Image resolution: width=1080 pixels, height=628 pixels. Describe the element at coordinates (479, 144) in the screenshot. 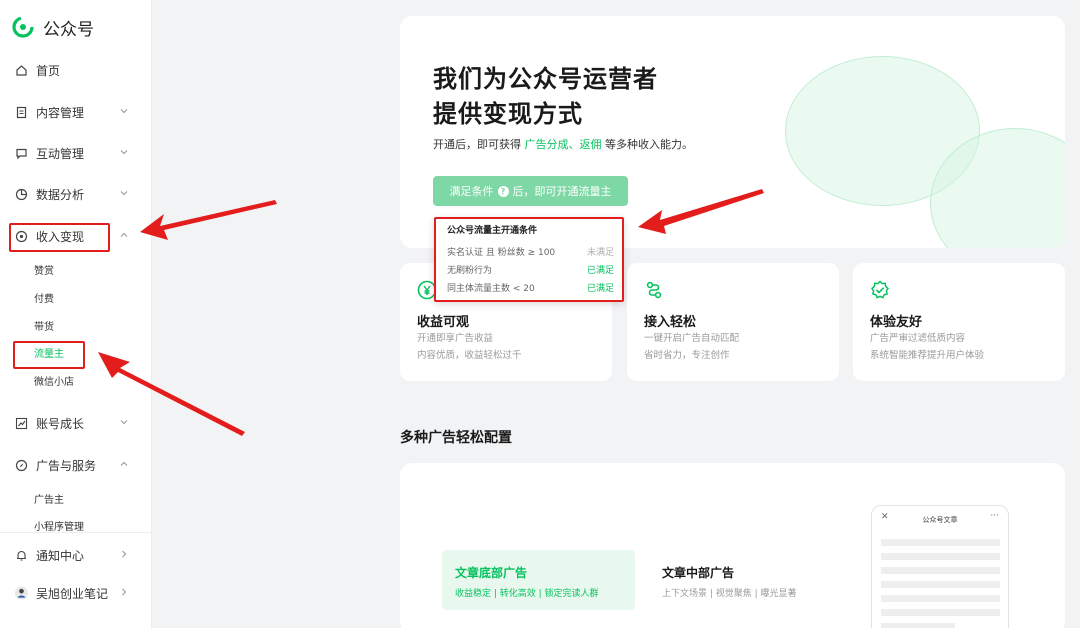

I see `desc-text: 开通后，即可获得` at that location.